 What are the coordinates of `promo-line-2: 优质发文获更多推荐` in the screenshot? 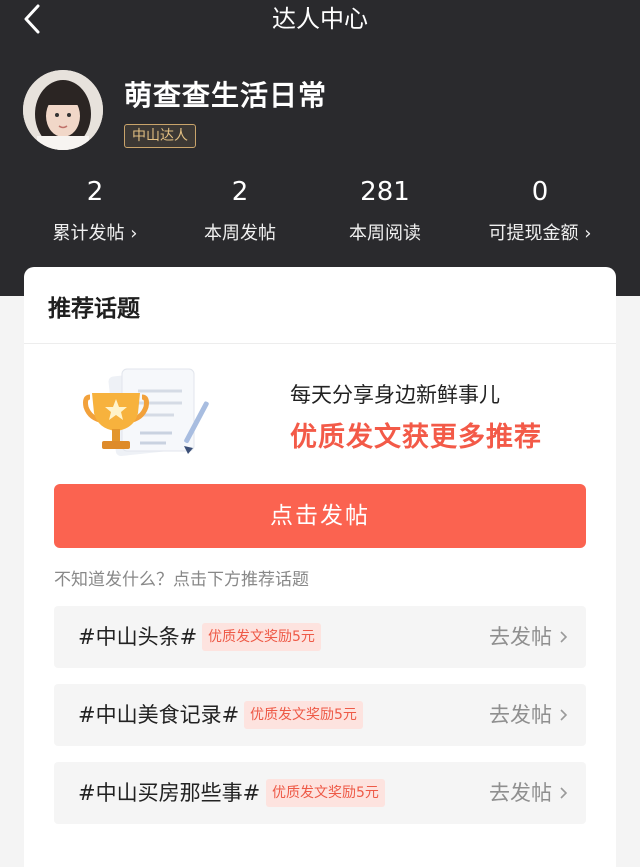 It's located at (416, 437).